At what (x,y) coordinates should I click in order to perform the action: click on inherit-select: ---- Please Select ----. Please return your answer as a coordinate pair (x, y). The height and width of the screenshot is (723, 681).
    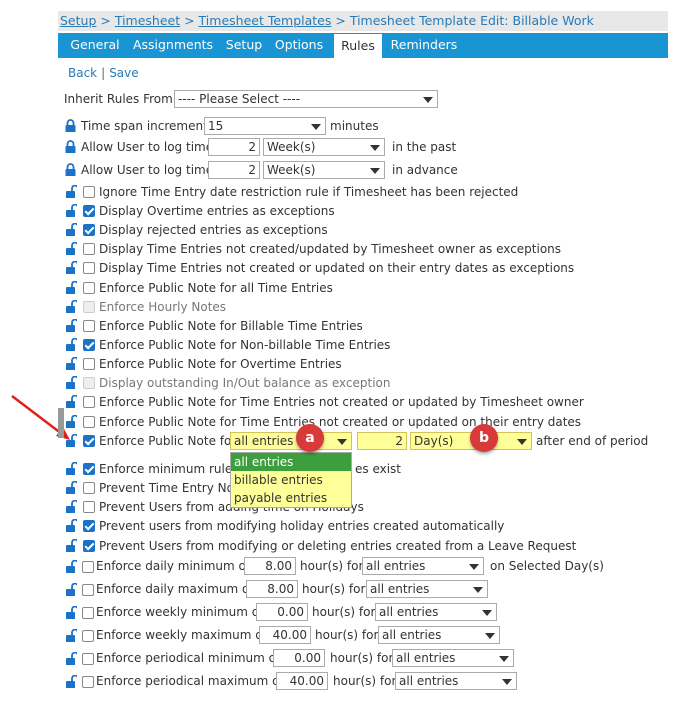
    Looking at the image, I should click on (306, 99).